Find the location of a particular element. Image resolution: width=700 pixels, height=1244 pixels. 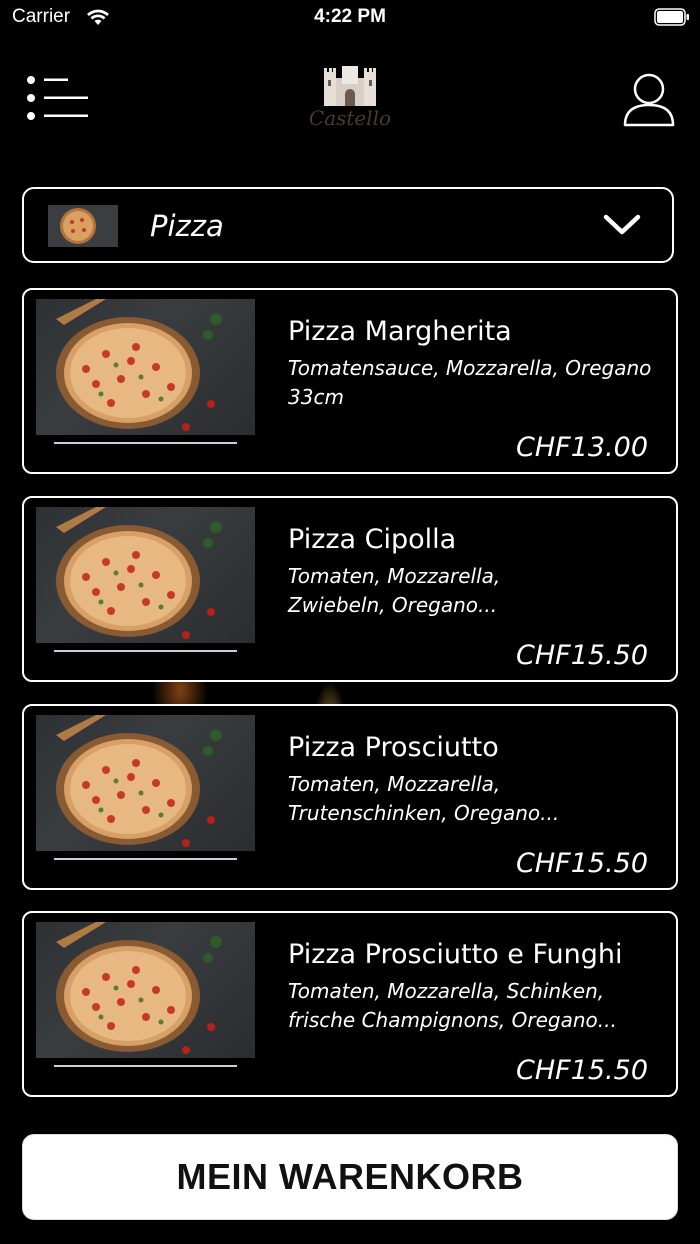

product-name: Pizza Prosciutto e Funghi is located at coordinates (455, 954).